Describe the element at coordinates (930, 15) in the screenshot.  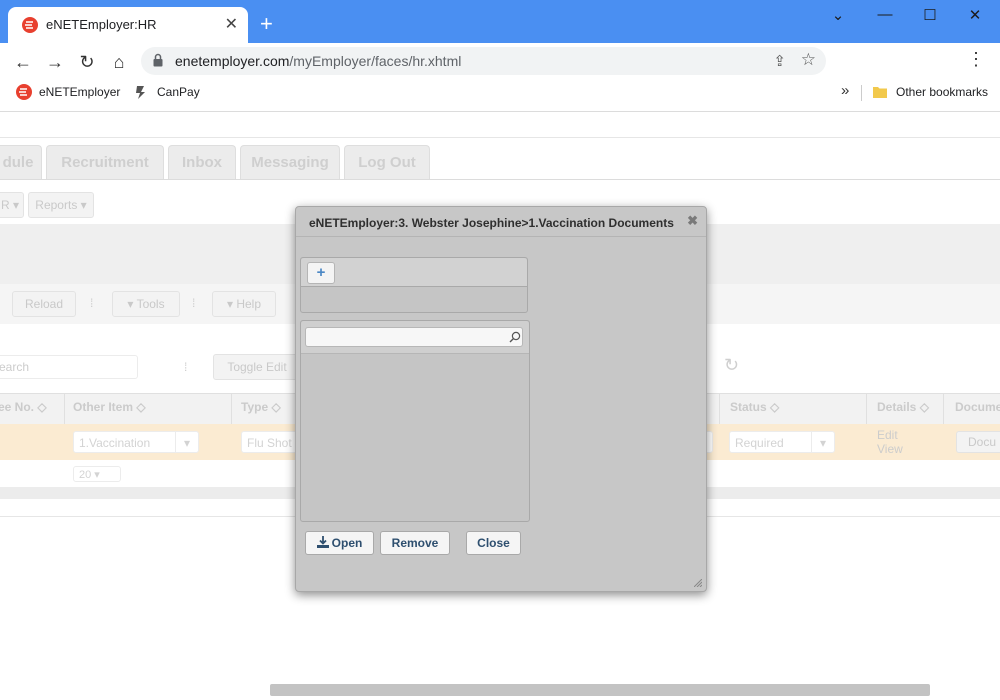
I see `maximize-icon: ☐` at that location.